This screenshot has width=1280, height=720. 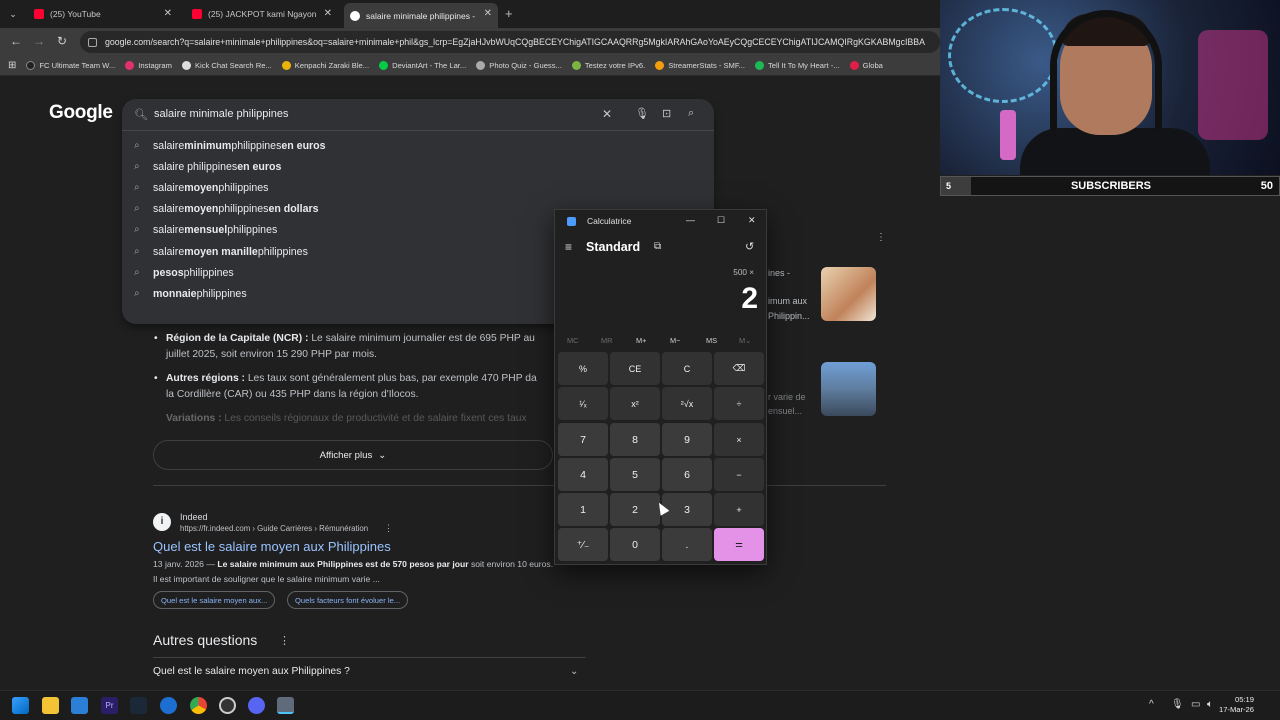 What do you see at coordinates (1236, 709) in the screenshot?
I see `clock-date: 17-Mar-26` at bounding box center [1236, 709].